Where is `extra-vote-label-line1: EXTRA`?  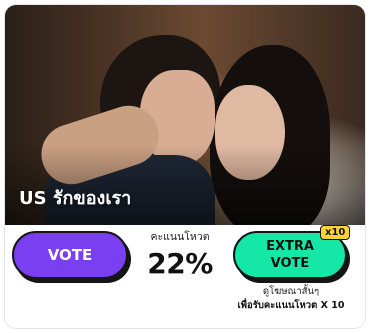 extra-vote-label-line1: EXTRA is located at coordinates (290, 246).